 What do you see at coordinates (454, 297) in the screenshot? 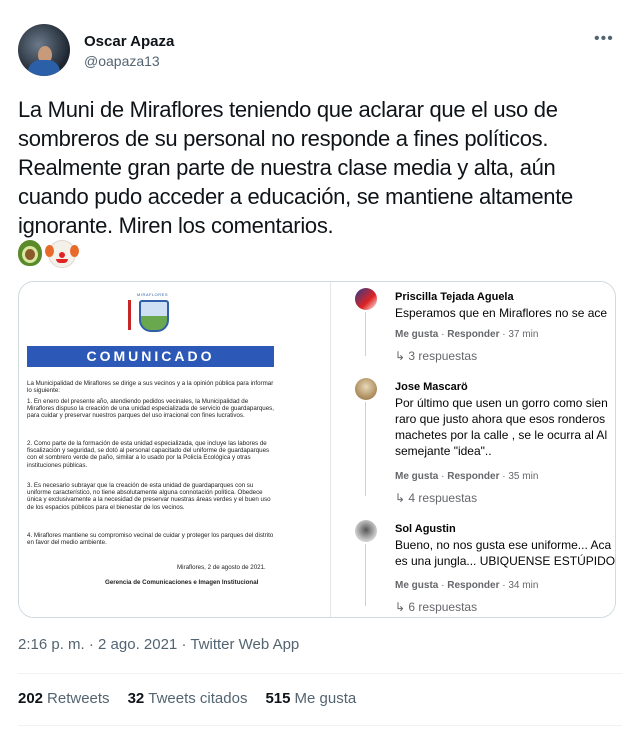
I see `comment-author: Priscilla Tejada Aguela` at bounding box center [454, 297].